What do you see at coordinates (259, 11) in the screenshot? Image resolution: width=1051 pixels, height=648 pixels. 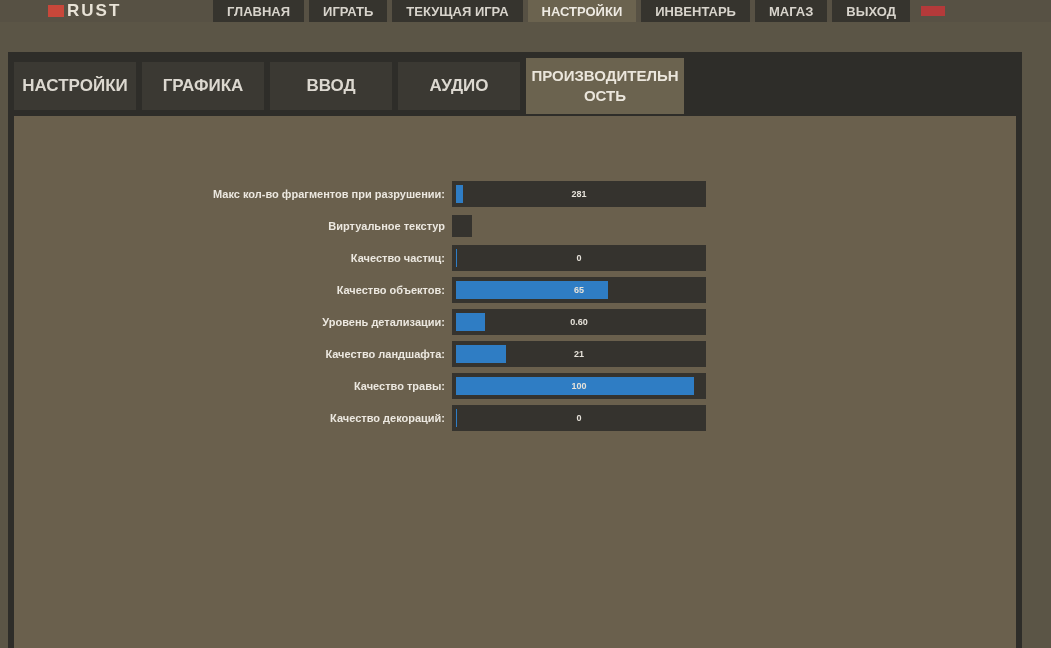 I see `nav-tab: ГЛАВНАЯ` at bounding box center [259, 11].